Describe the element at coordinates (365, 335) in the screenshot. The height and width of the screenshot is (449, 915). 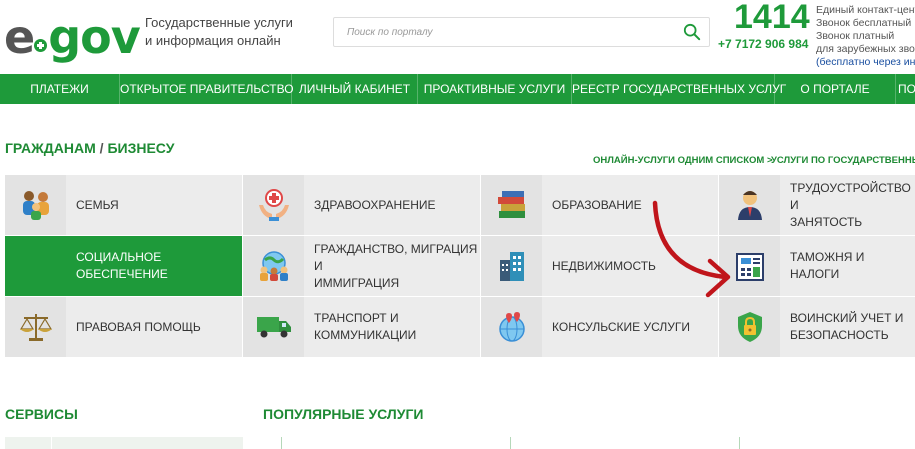
I see `category-label: коммуникации` at that location.